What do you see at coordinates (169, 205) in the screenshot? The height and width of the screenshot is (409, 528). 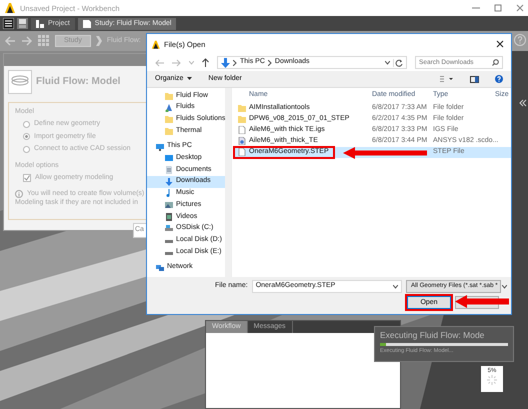 I see `image-icon` at bounding box center [169, 205].